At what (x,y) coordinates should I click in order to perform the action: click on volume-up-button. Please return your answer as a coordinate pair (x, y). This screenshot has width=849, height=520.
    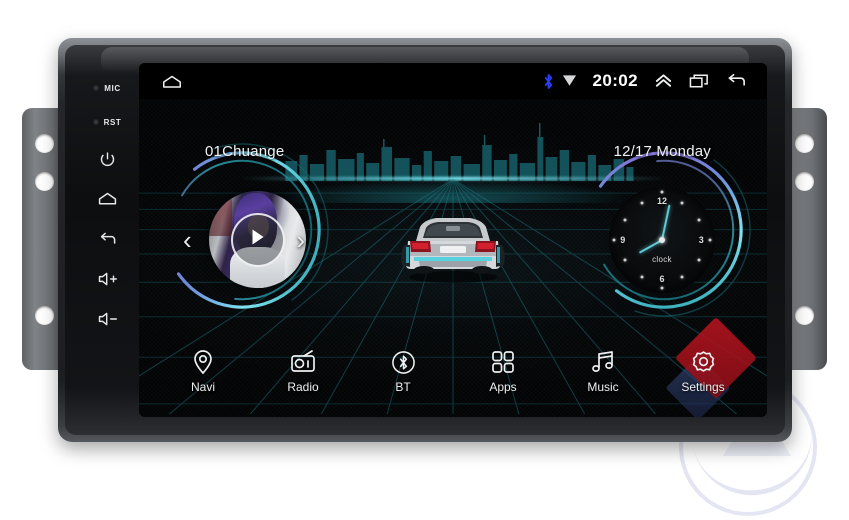
    Looking at the image, I should click on (107, 279).